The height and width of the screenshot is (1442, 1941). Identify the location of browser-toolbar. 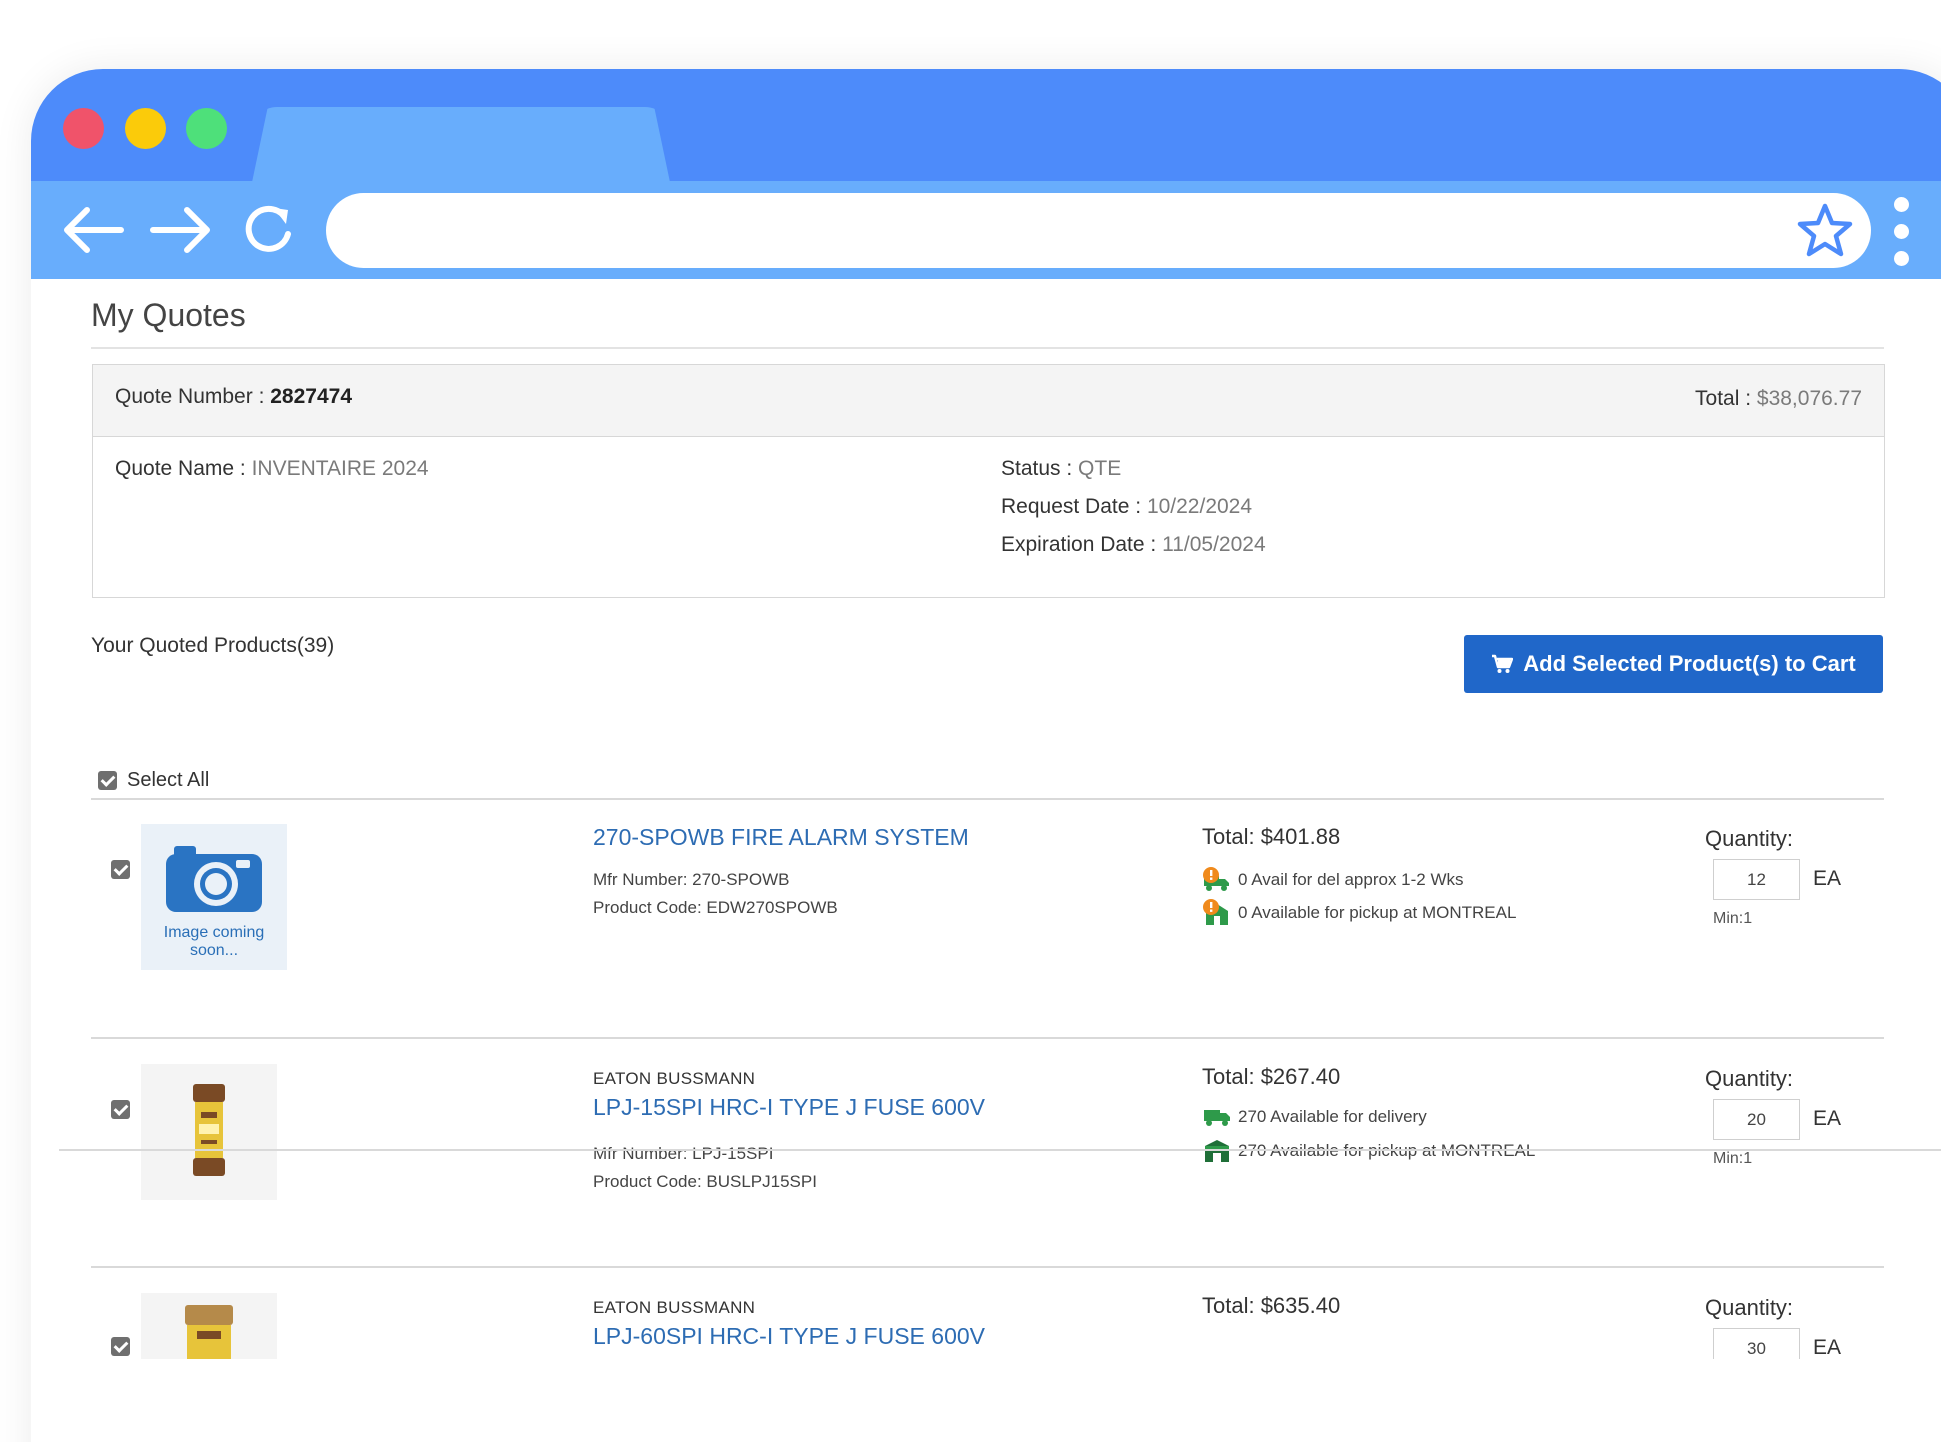
(986, 230).